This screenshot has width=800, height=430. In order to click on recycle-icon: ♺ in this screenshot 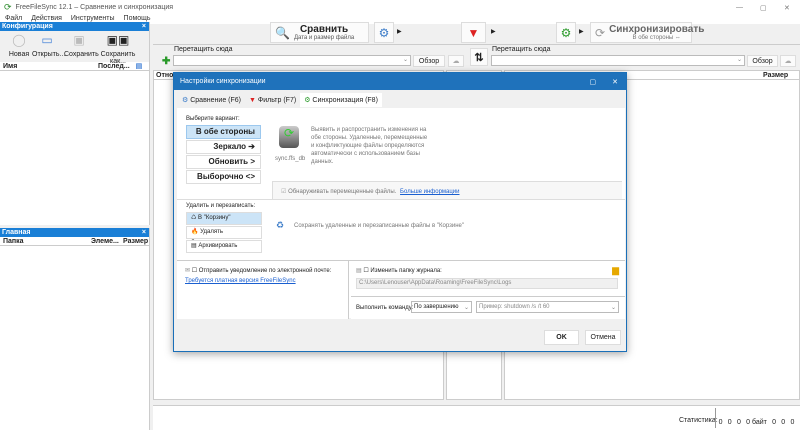, I will do `click(195, 218)`.